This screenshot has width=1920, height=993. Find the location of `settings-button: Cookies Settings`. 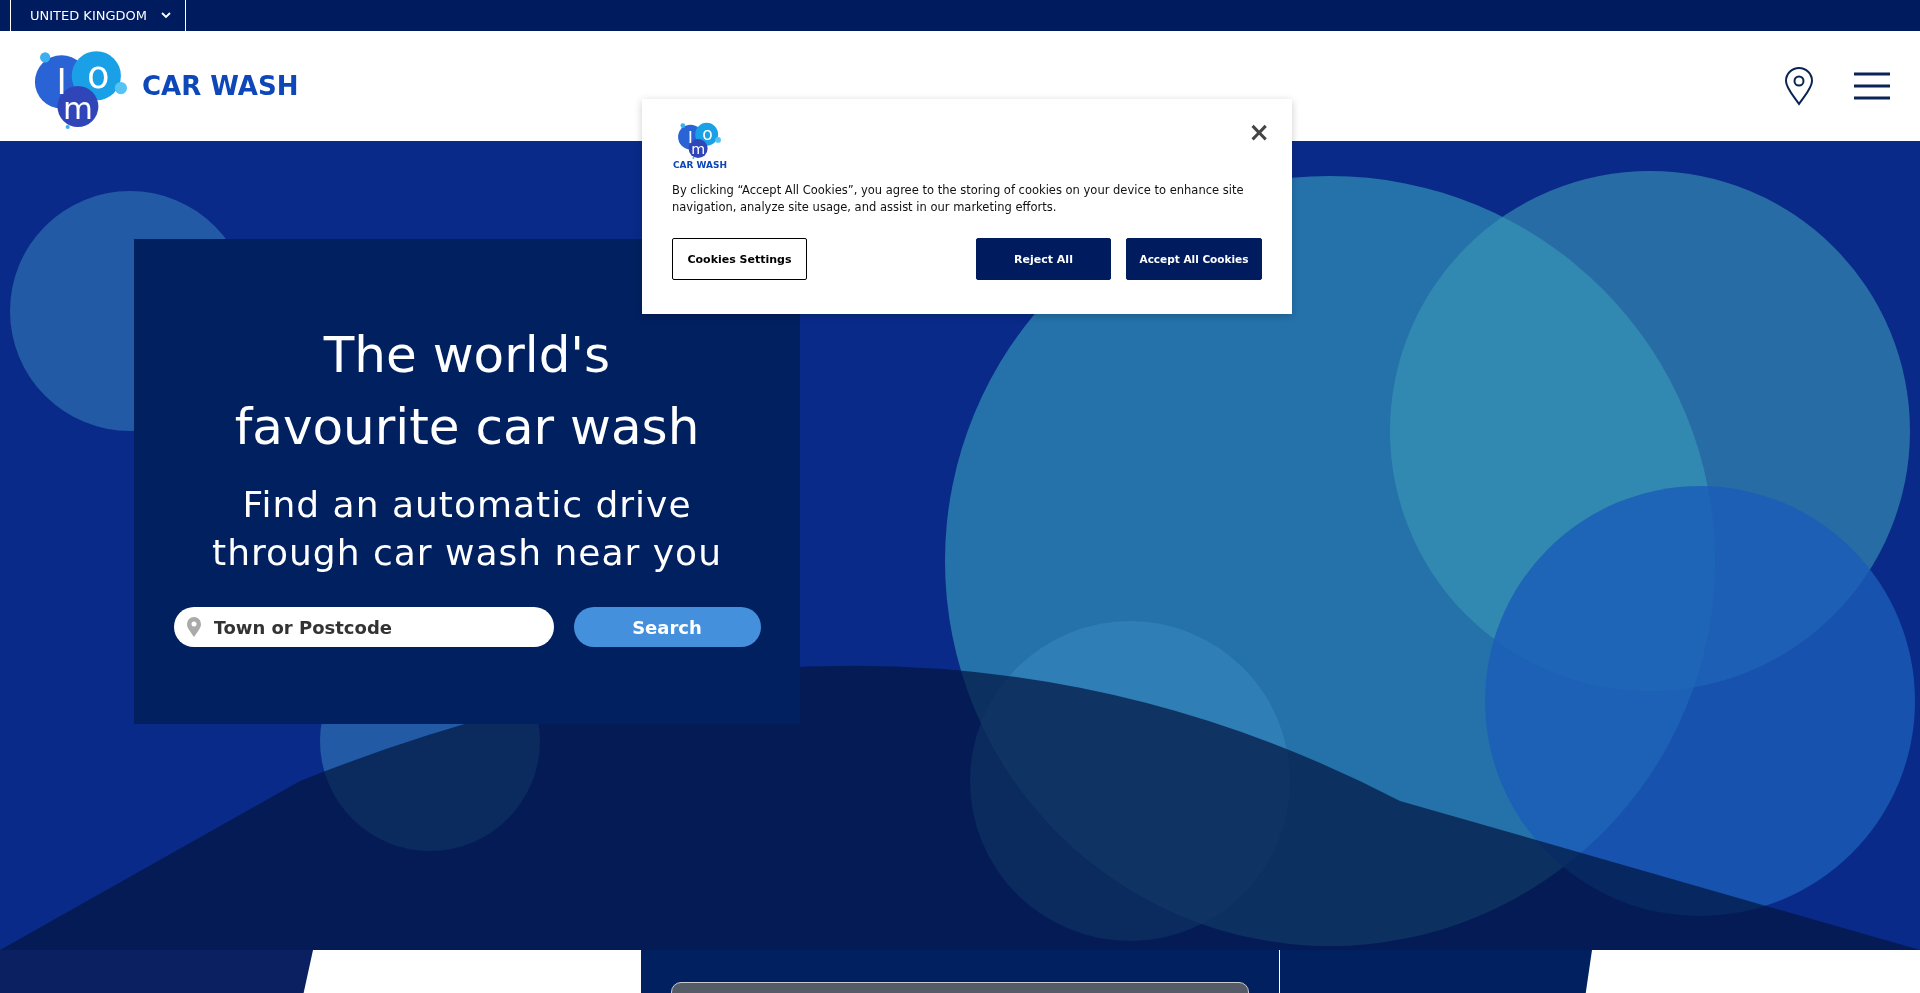

settings-button: Cookies Settings is located at coordinates (739, 259).